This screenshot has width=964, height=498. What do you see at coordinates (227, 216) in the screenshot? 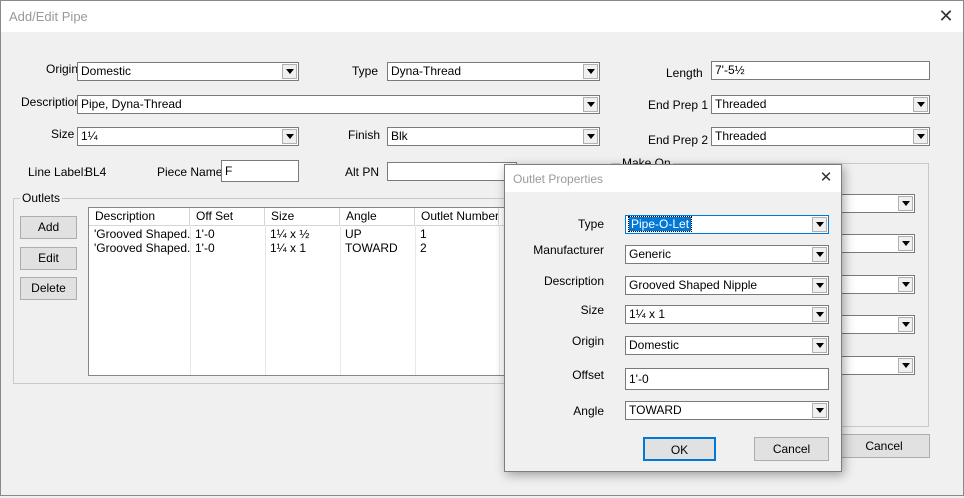
I see `column-header: Off Set` at bounding box center [227, 216].